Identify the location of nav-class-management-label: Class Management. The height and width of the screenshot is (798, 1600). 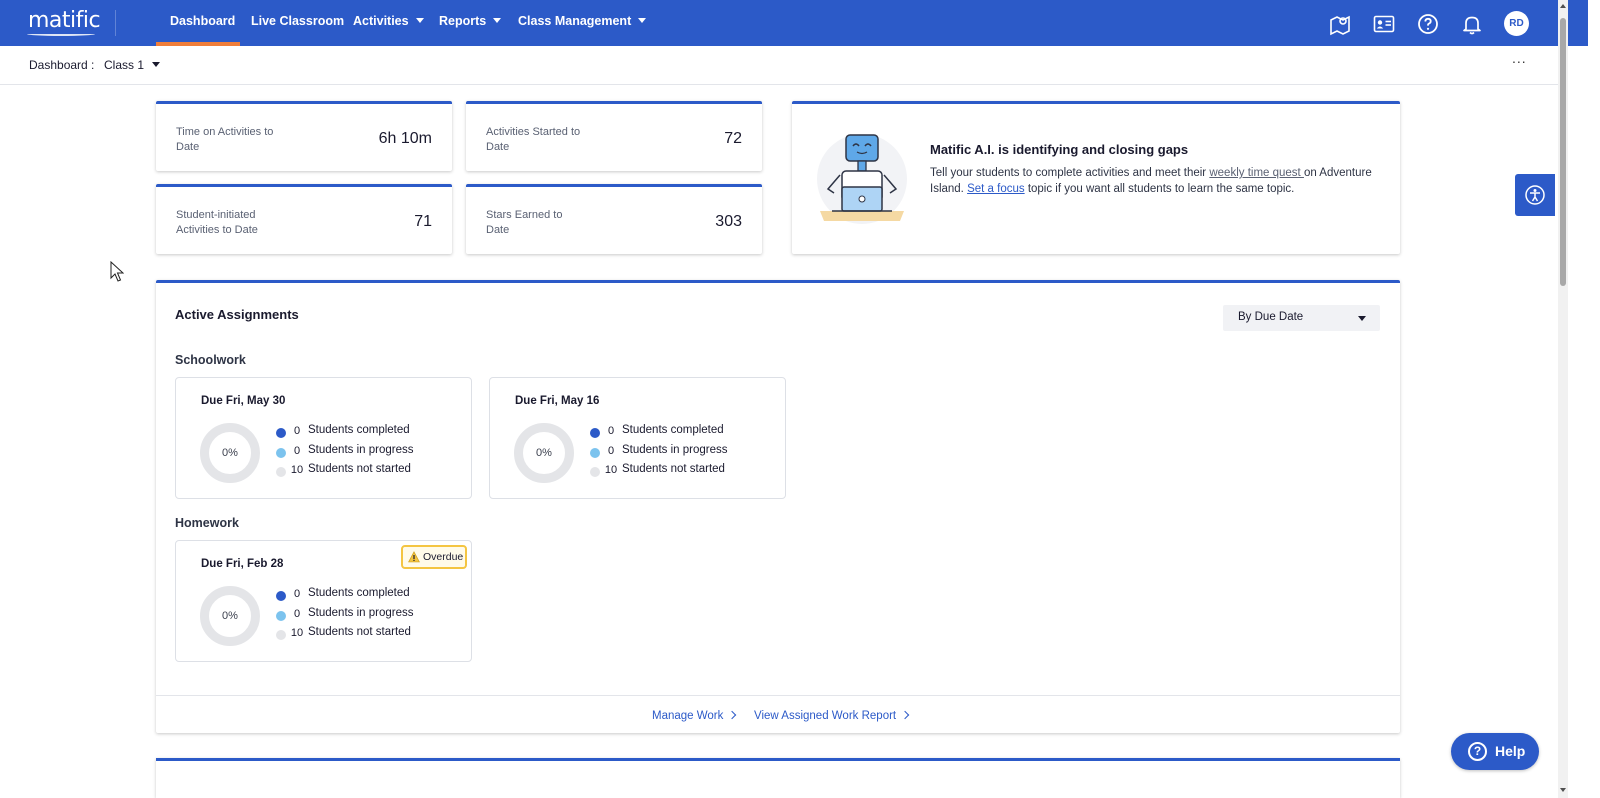
(575, 21).